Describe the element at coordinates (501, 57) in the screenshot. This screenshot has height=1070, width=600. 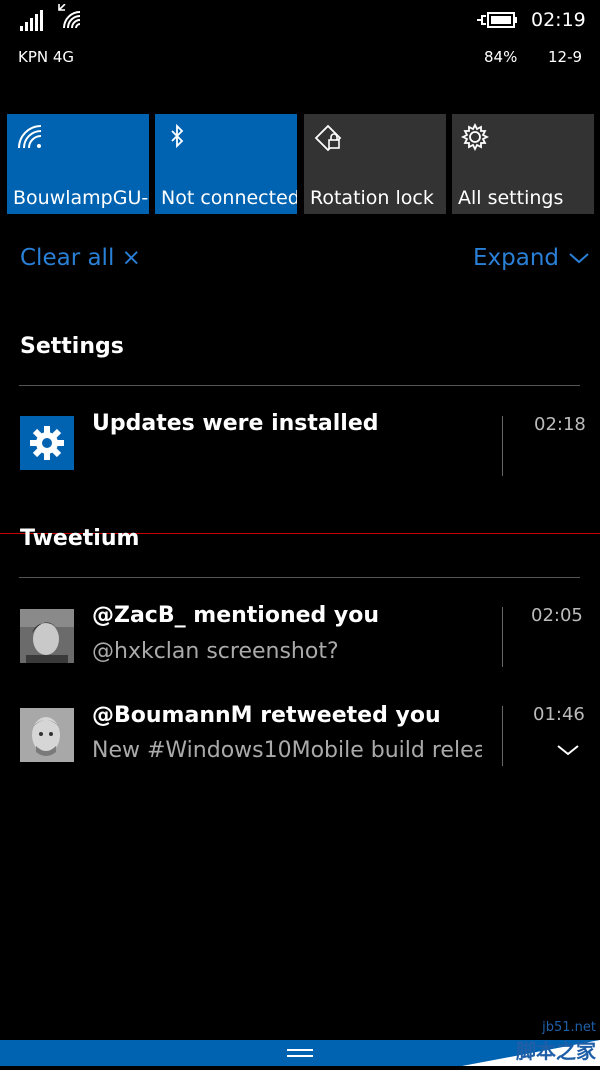
I see `battery-percent: 84%` at that location.